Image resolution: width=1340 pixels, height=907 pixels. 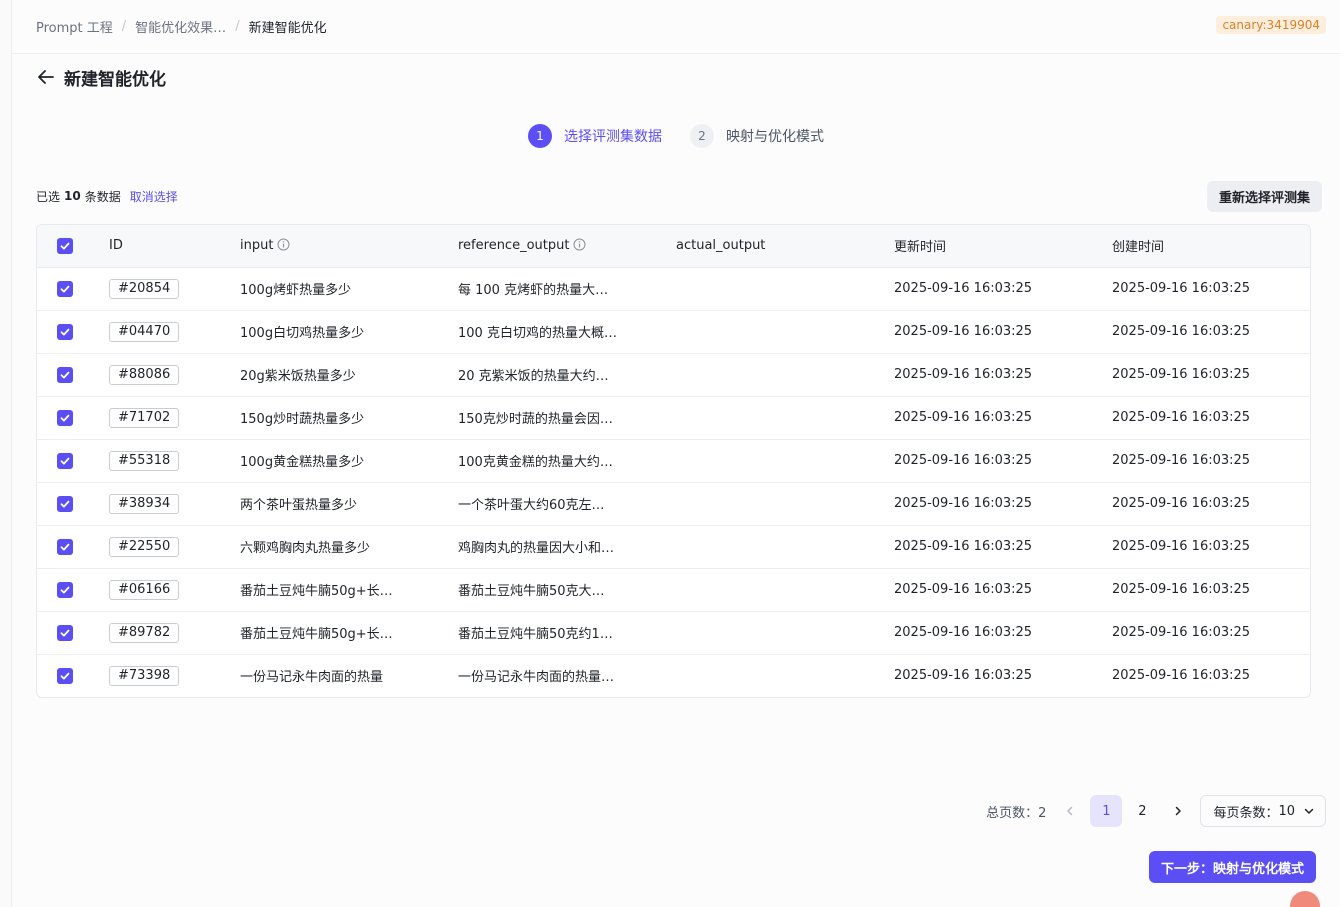 I want to click on page-size-select: 每页条数： 10, so click(x=1263, y=811).